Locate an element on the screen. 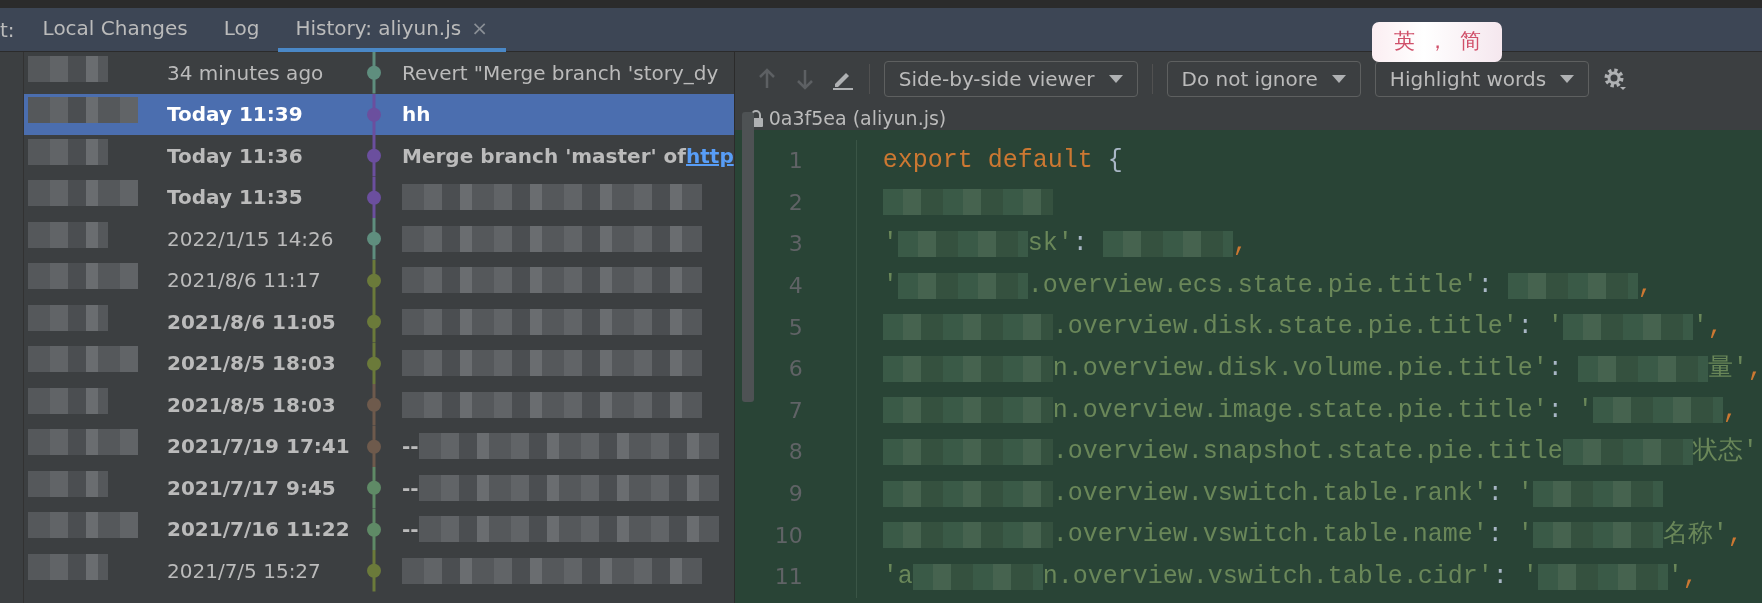 The image size is (1762, 603). tool-window-label: t: is located at coordinates (8, 30).